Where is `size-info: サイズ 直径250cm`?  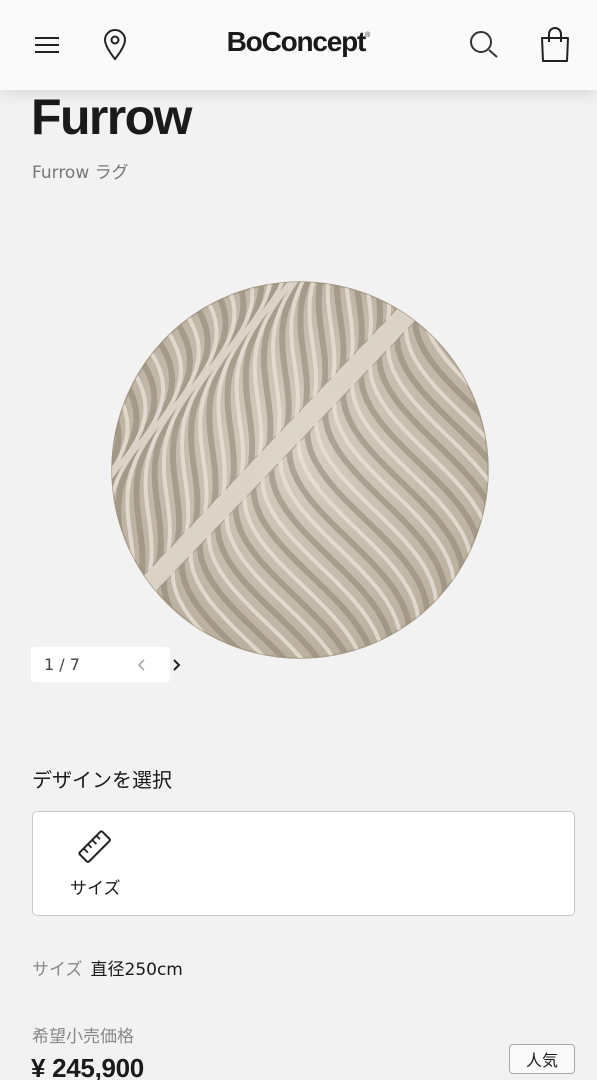
size-info: サイズ 直径250cm is located at coordinates (107, 967).